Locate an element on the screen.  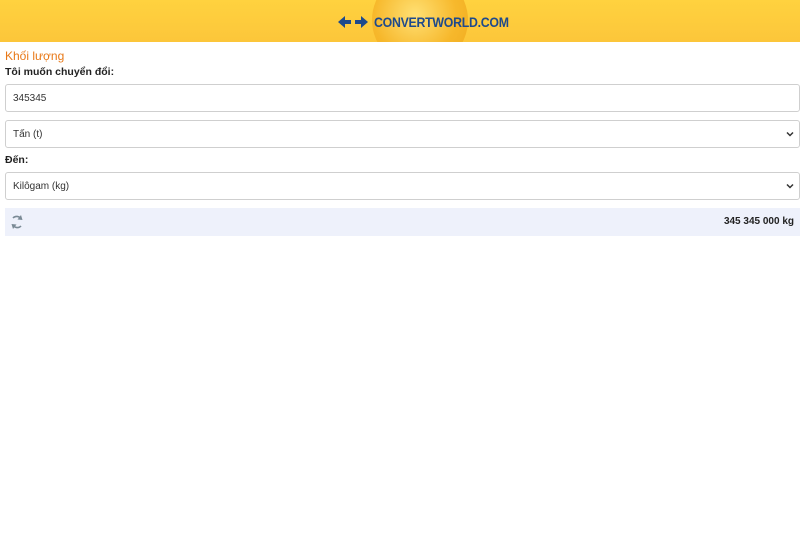
site-logo: CONVERTWORLD.COM is located at coordinates (432, 22).